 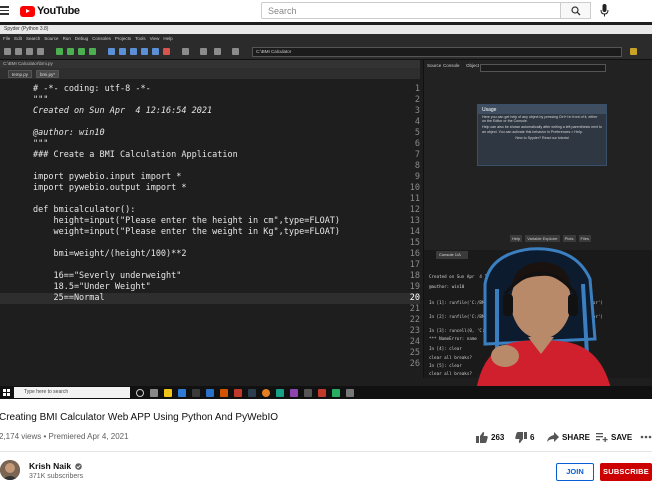 What do you see at coordinates (185, 51) in the screenshot?
I see `maximize-pane-icon` at bounding box center [185, 51].